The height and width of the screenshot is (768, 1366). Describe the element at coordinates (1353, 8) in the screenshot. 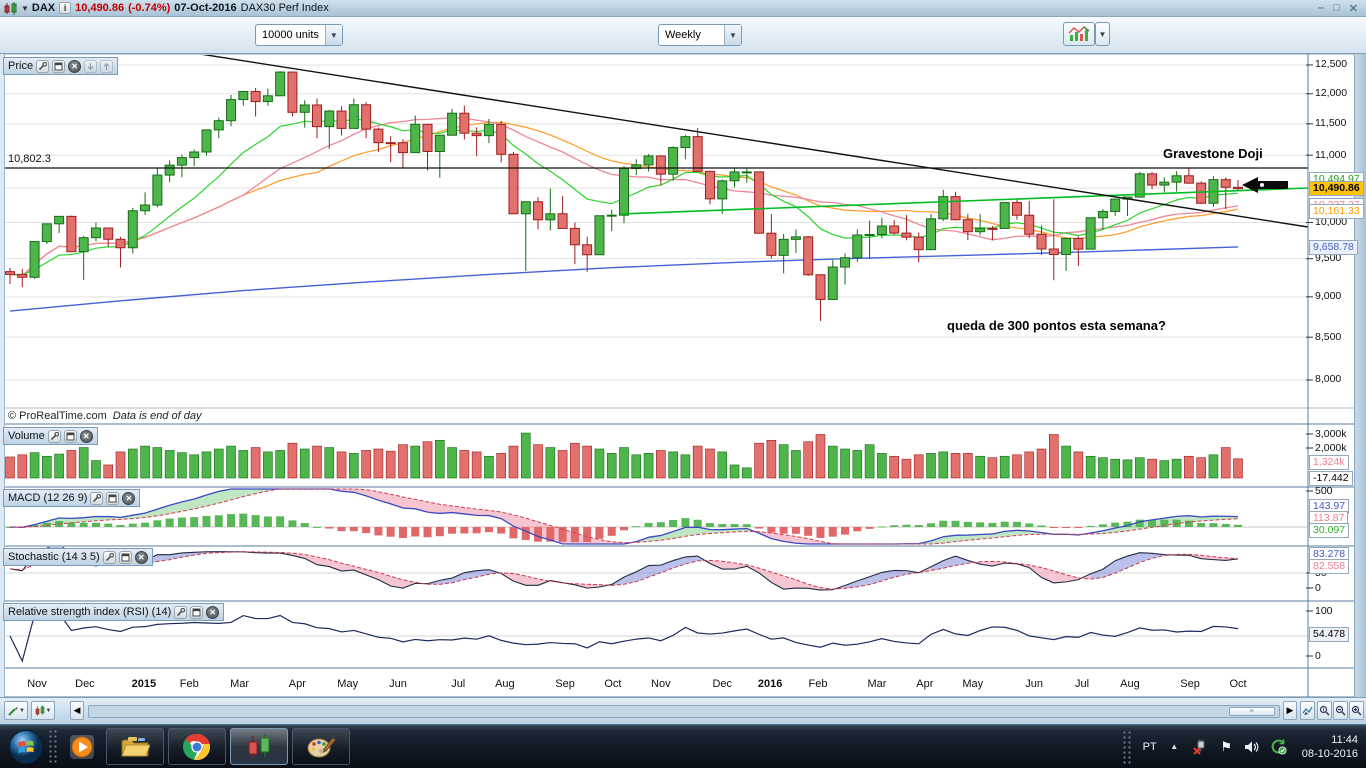

I see `close-button: ✕` at that location.